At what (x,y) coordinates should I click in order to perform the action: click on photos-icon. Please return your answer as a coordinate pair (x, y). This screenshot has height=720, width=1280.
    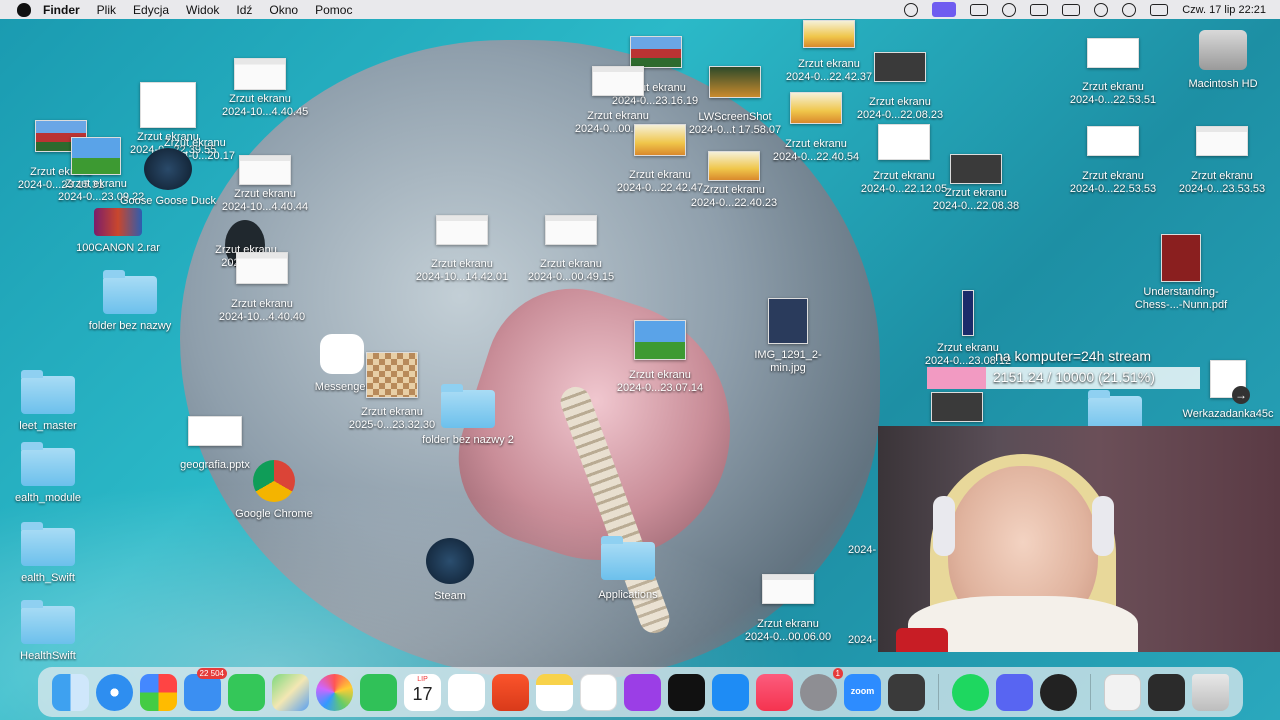
    Looking at the image, I should click on (334, 692).